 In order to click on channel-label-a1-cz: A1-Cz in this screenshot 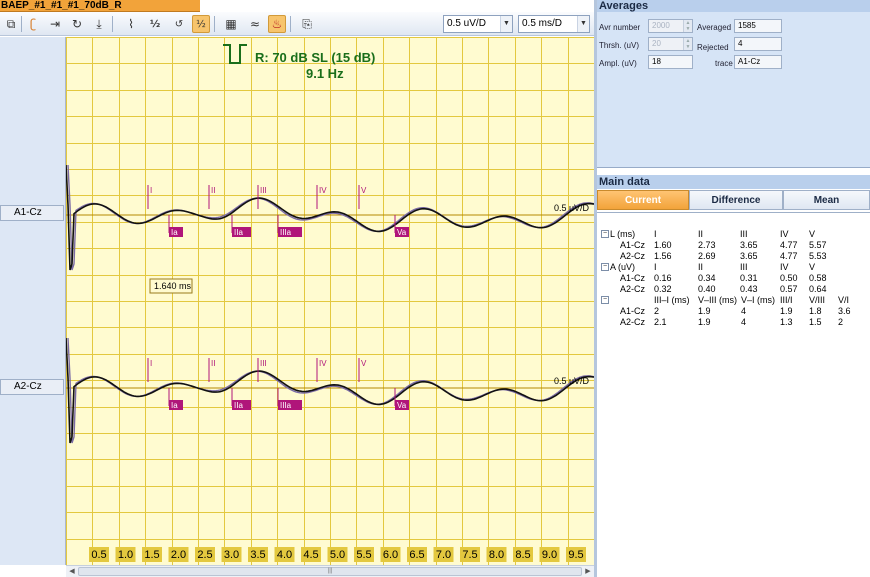, I will do `click(32, 213)`.